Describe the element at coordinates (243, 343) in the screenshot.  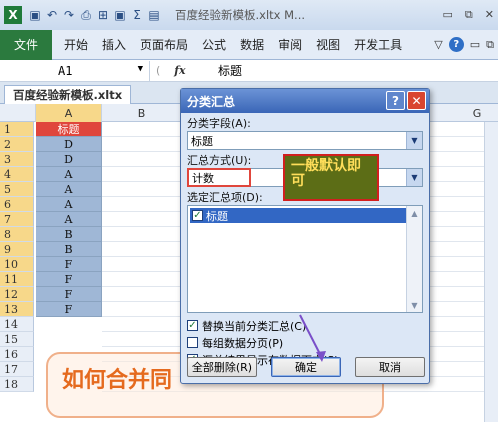
I see `option-label: 每组数据分页(P)` at that location.